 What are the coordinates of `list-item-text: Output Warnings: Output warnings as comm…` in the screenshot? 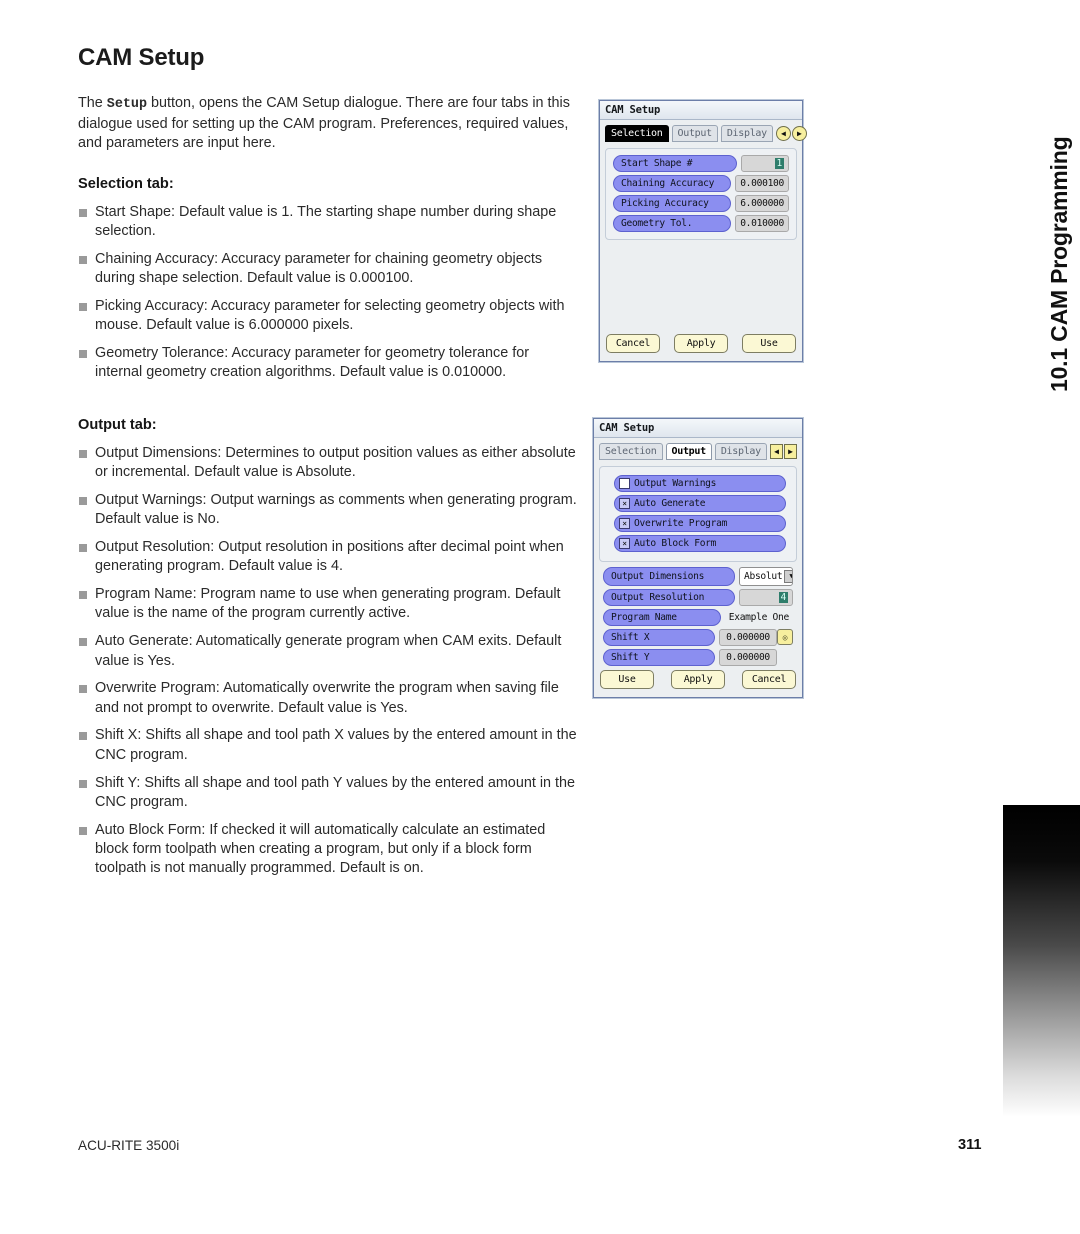 It's located at (336, 509).